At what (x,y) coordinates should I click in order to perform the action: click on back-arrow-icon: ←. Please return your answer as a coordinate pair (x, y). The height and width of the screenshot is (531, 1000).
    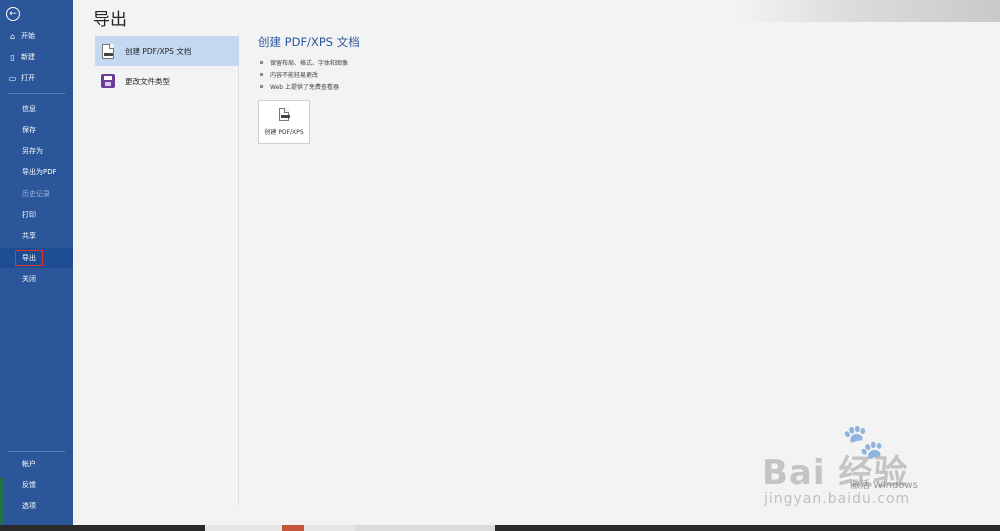
    Looking at the image, I should click on (13, 14).